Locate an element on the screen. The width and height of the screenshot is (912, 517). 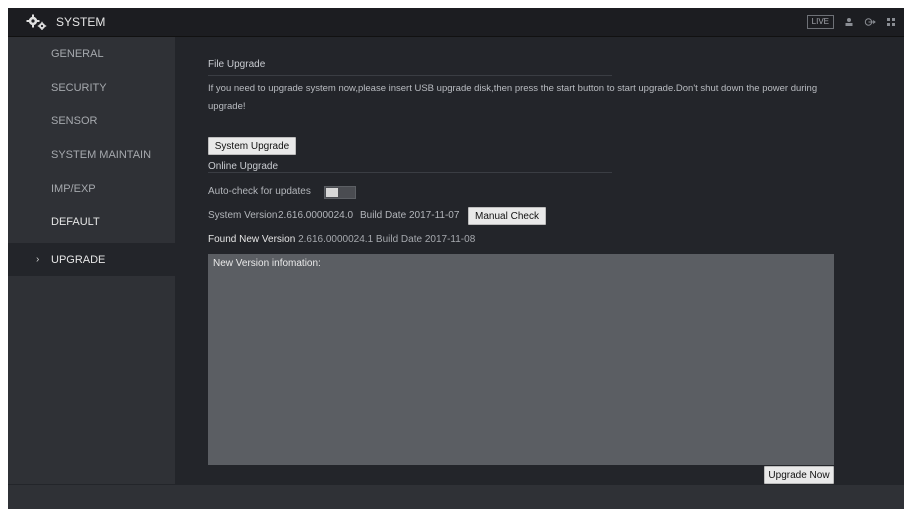
build-date-value: 2017-11-07 is located at coordinates (434, 215).